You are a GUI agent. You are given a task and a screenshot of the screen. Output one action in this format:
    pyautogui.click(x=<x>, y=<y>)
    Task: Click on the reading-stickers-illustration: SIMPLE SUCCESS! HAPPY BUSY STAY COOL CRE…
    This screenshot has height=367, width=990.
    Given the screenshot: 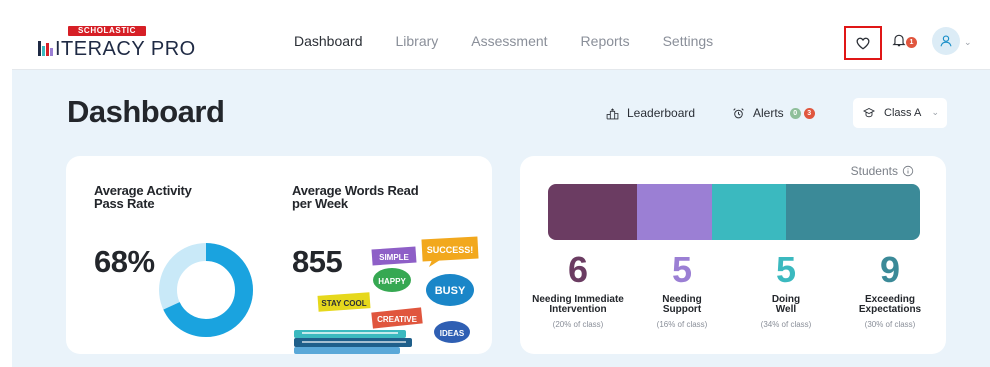 What is the action you would take?
    pyautogui.click(x=386, y=295)
    